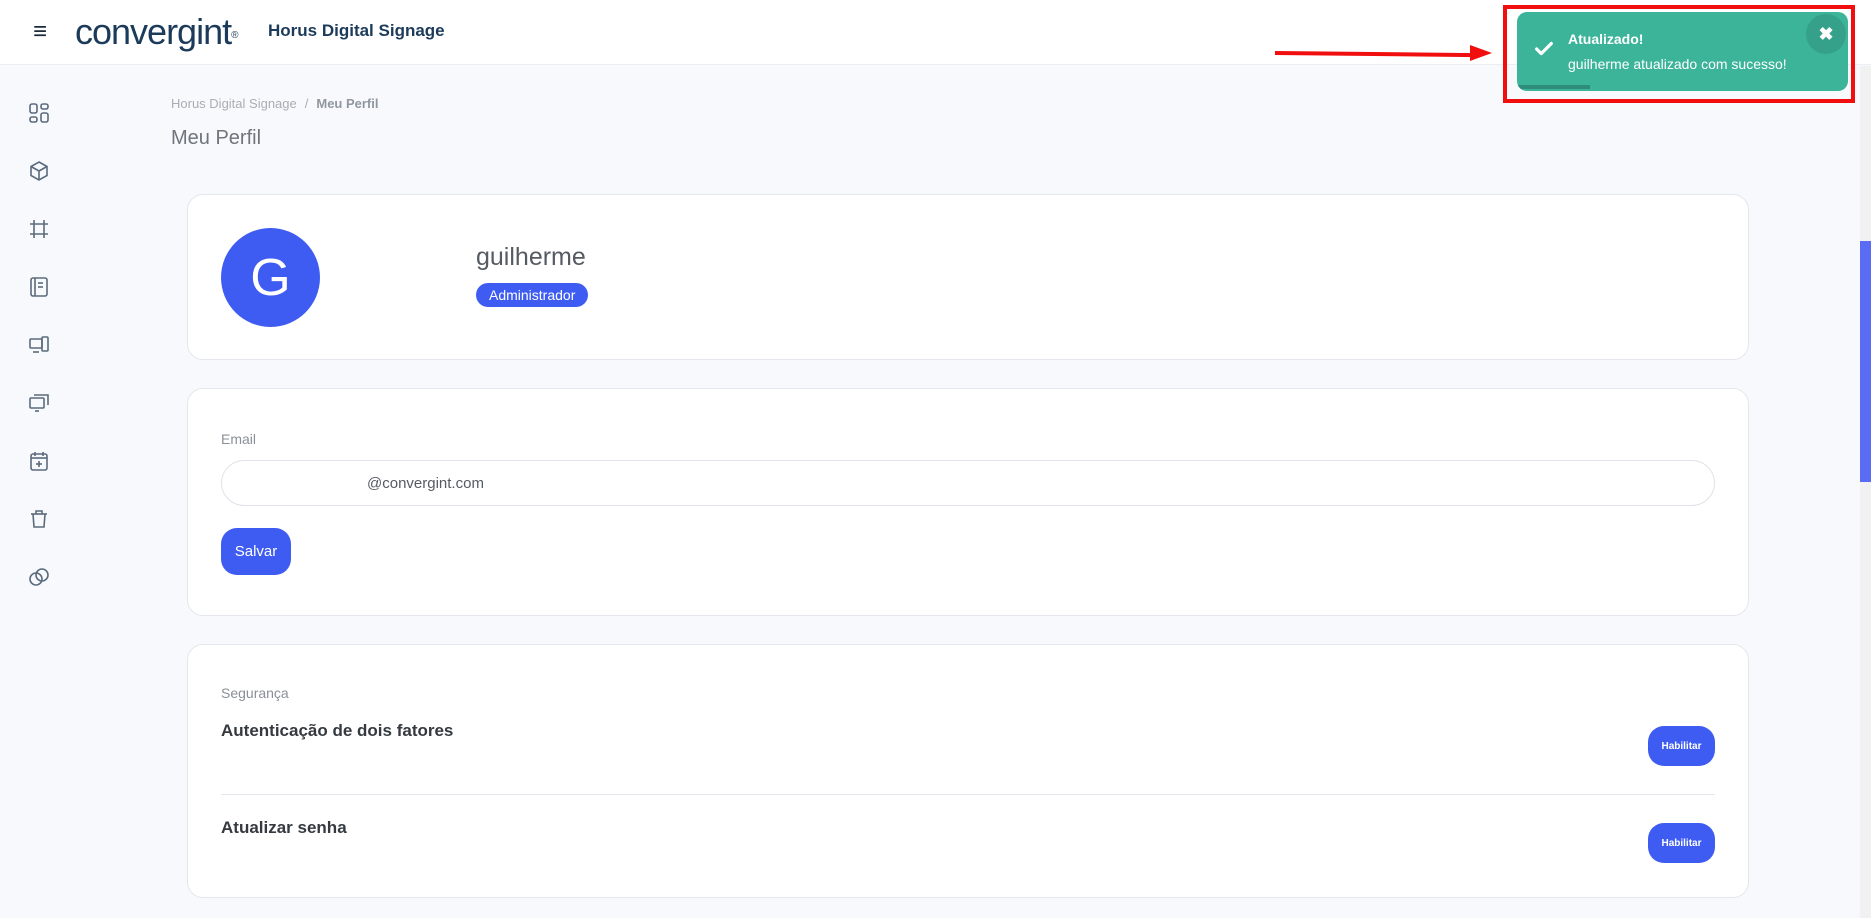  What do you see at coordinates (337, 730) in the screenshot?
I see `two-factor-title: Autenticação de dois fatores` at bounding box center [337, 730].